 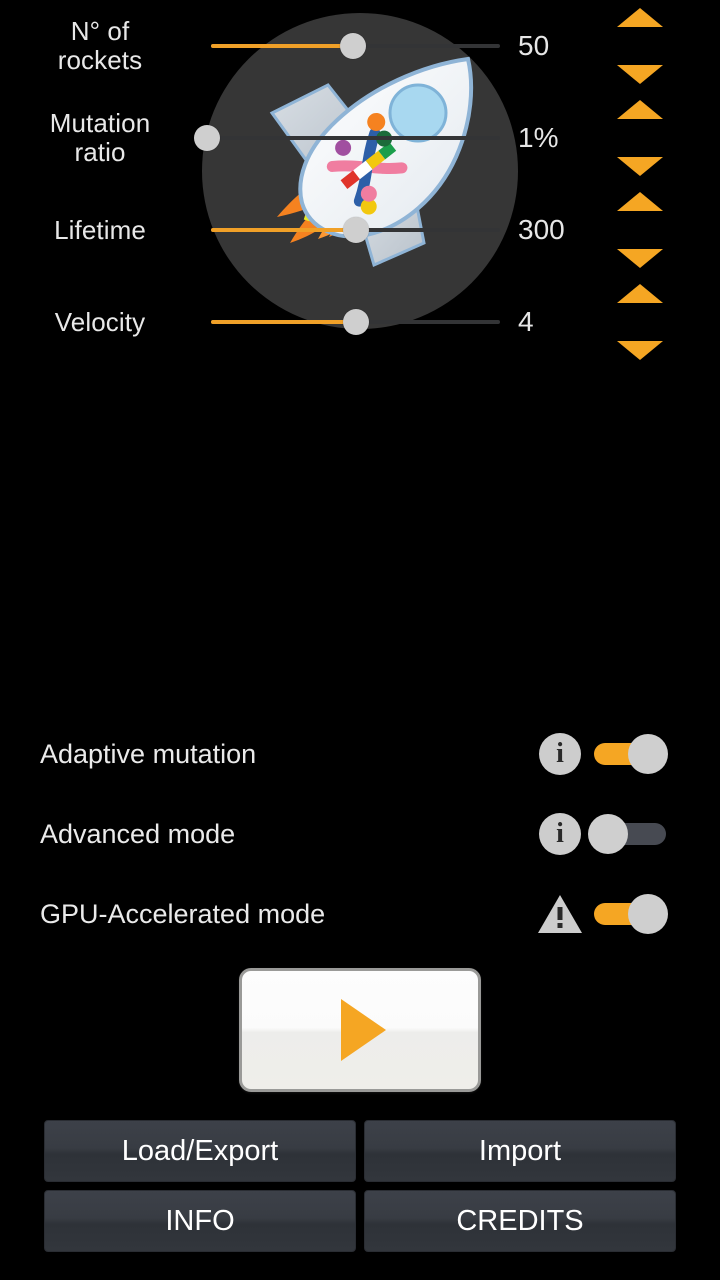 I want to click on toggle-label-advanced-mode: Advanced mode, so click(x=138, y=833).